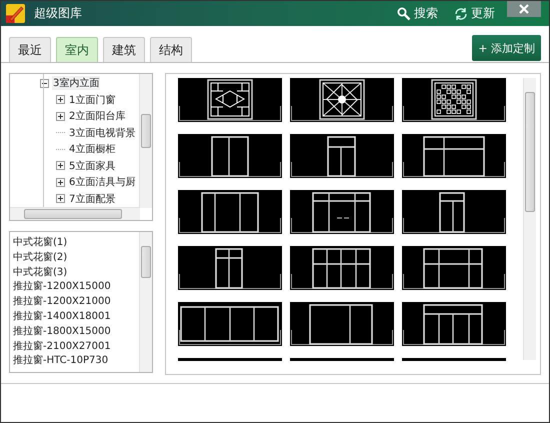 The image size is (550, 423). I want to click on list-item: 推拉窗-HTC-10P730, so click(77, 362).